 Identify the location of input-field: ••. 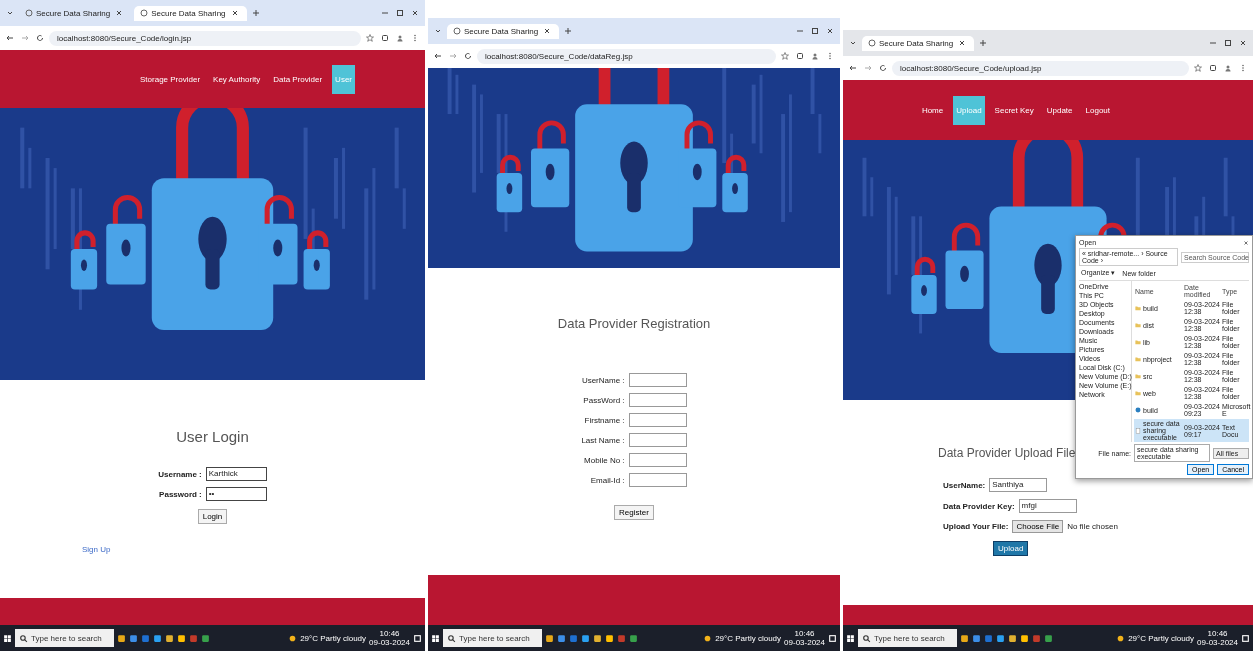
(236, 494).